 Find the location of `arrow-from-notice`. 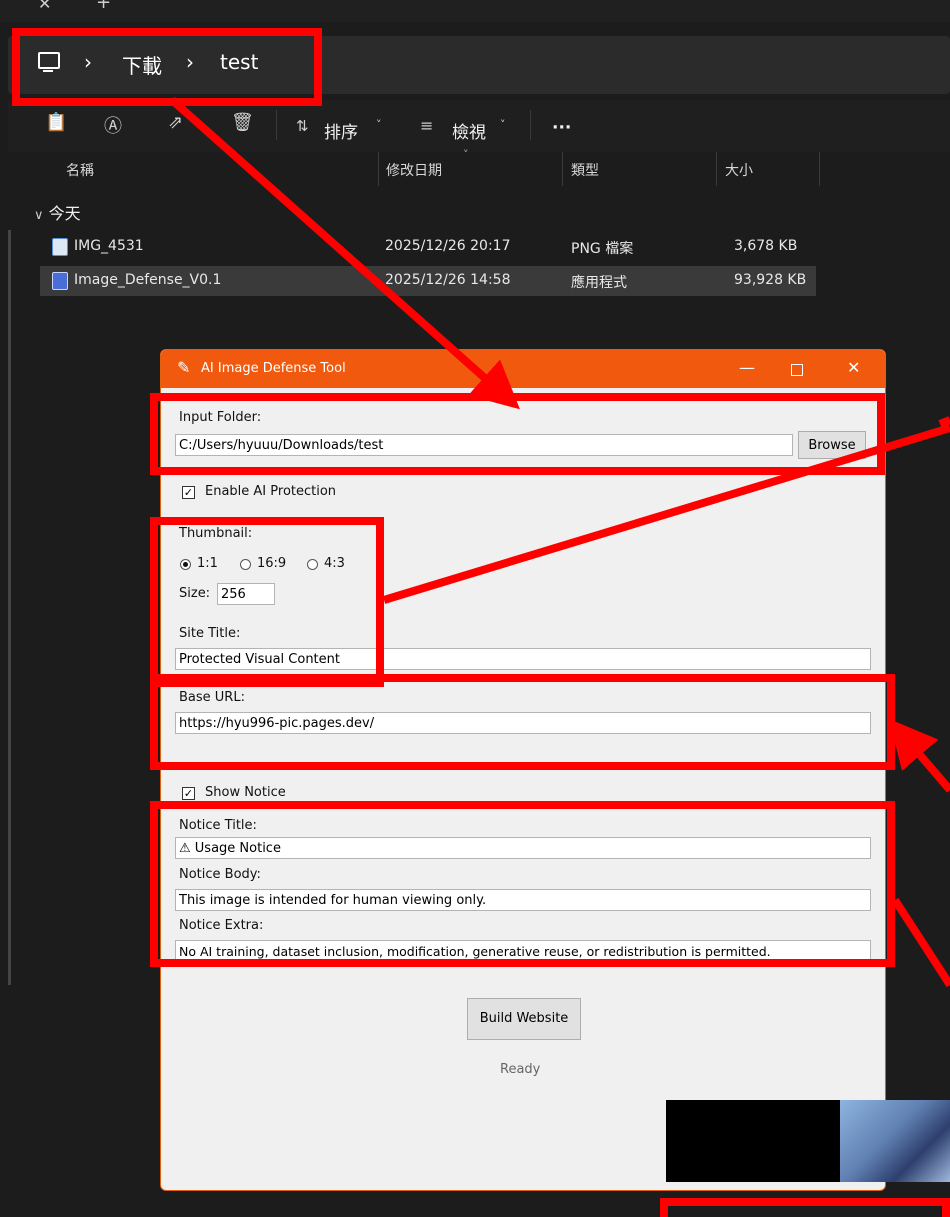

arrow-from-notice is located at coordinates (920, 942).